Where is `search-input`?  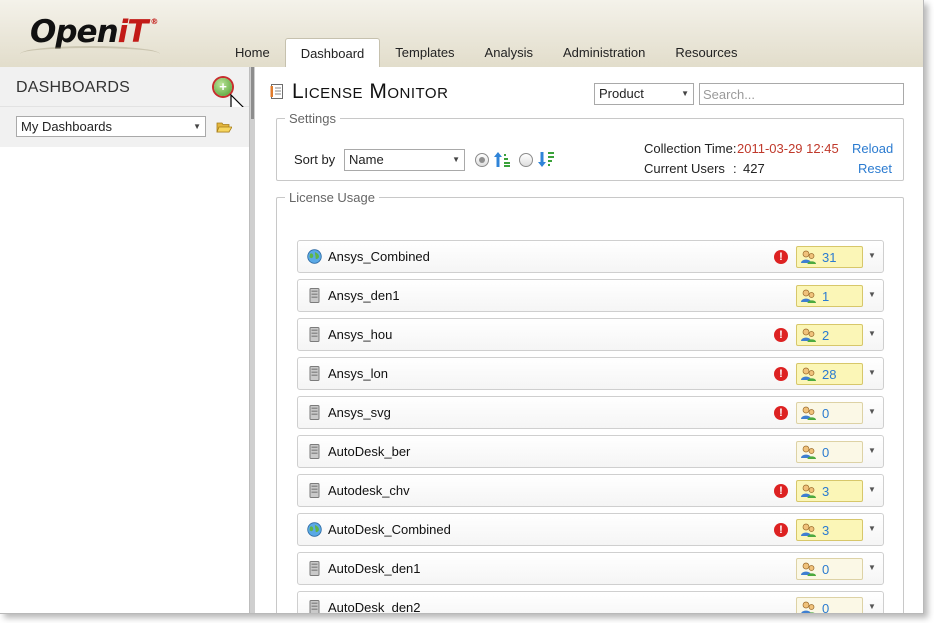 search-input is located at coordinates (801, 94).